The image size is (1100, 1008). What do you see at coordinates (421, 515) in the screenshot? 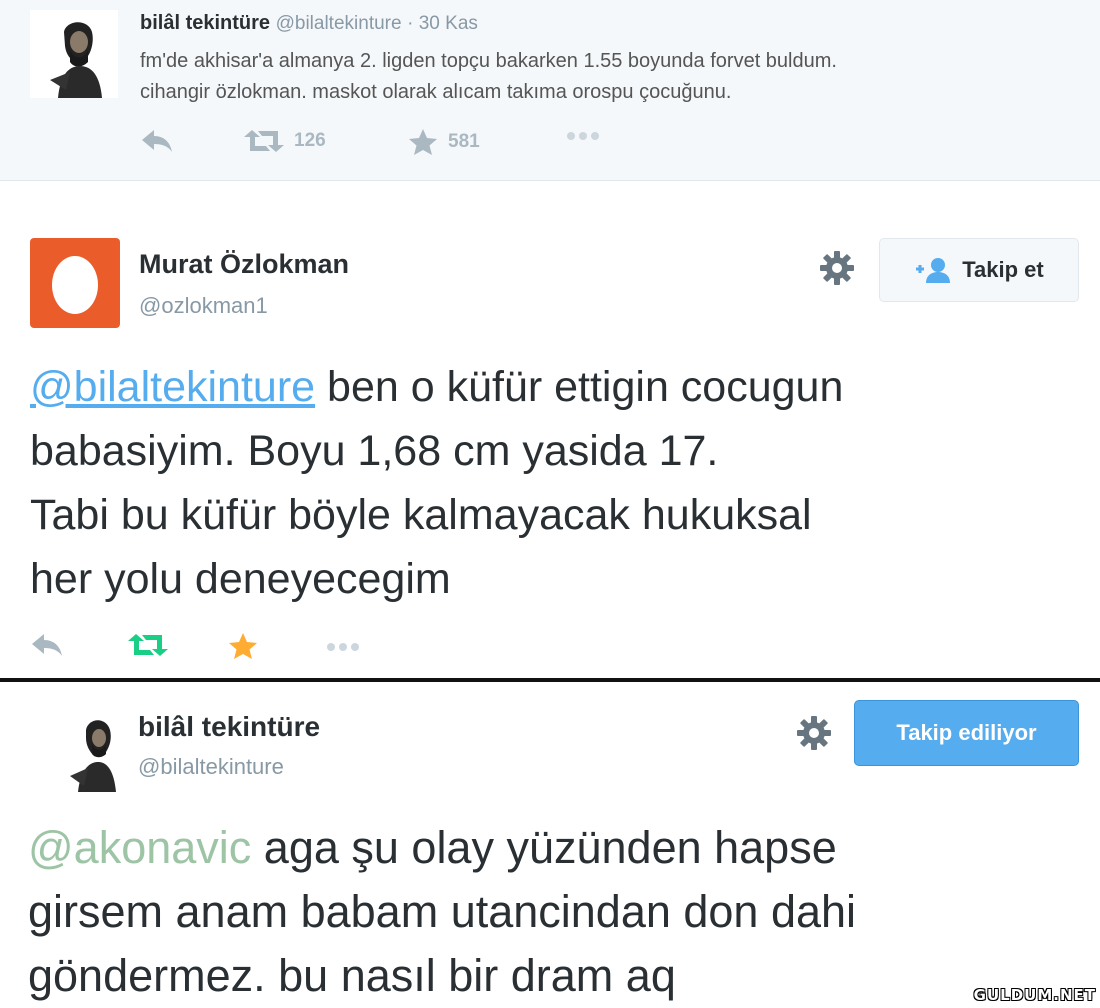
I see `tweet-text-line: Tabi bu küfür böyle kalmayacak hukuksal` at bounding box center [421, 515].